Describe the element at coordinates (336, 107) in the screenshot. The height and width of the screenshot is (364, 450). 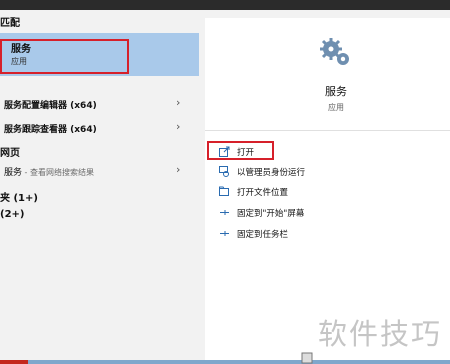
I see `app-subtitle: 应用` at that location.